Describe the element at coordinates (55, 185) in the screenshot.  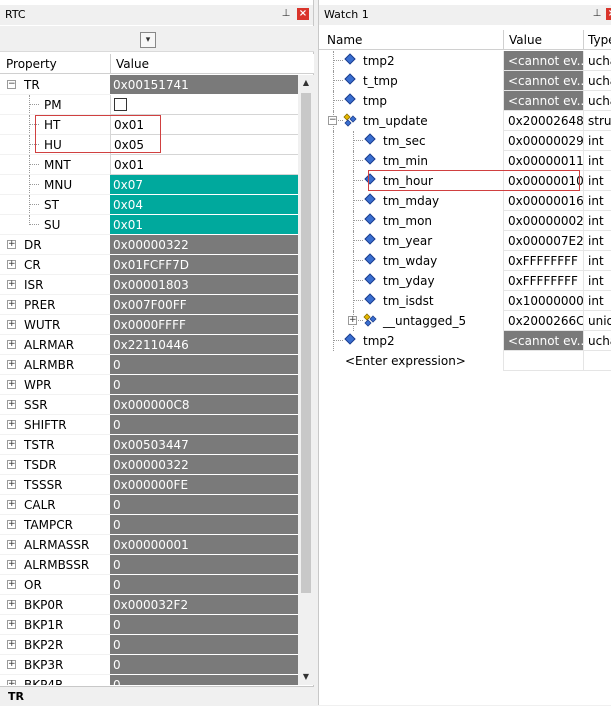
I see `register-property-cell: MNU` at that location.